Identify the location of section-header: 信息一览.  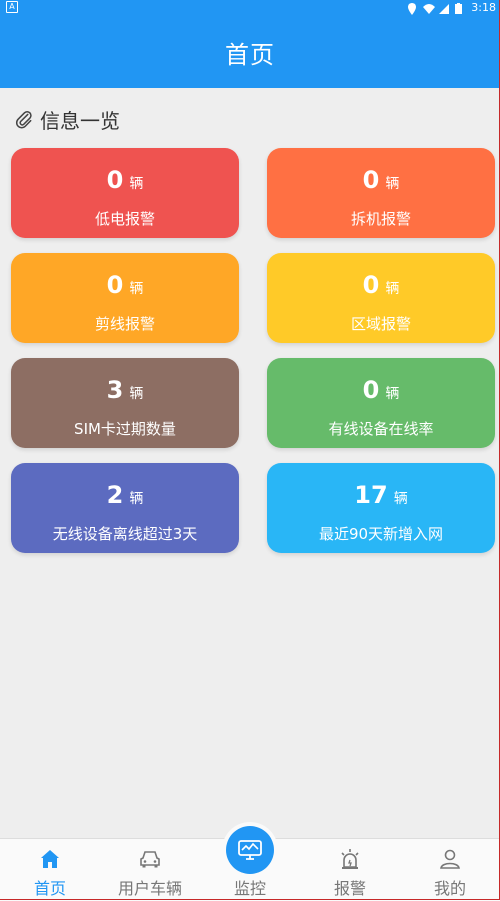
(67, 119).